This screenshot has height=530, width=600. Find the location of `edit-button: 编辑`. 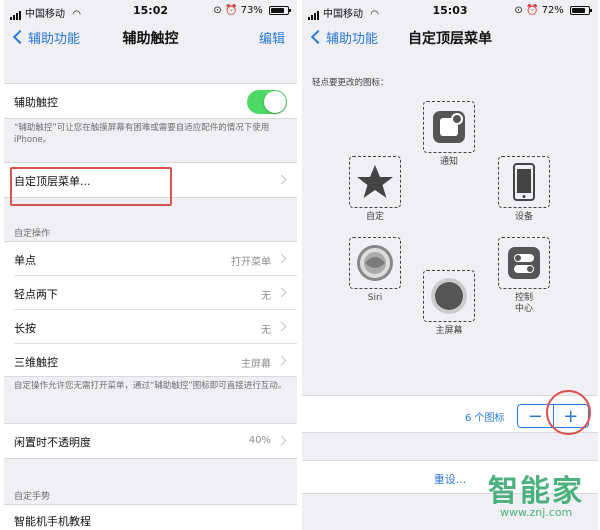

edit-button: 编辑 is located at coordinates (272, 37).